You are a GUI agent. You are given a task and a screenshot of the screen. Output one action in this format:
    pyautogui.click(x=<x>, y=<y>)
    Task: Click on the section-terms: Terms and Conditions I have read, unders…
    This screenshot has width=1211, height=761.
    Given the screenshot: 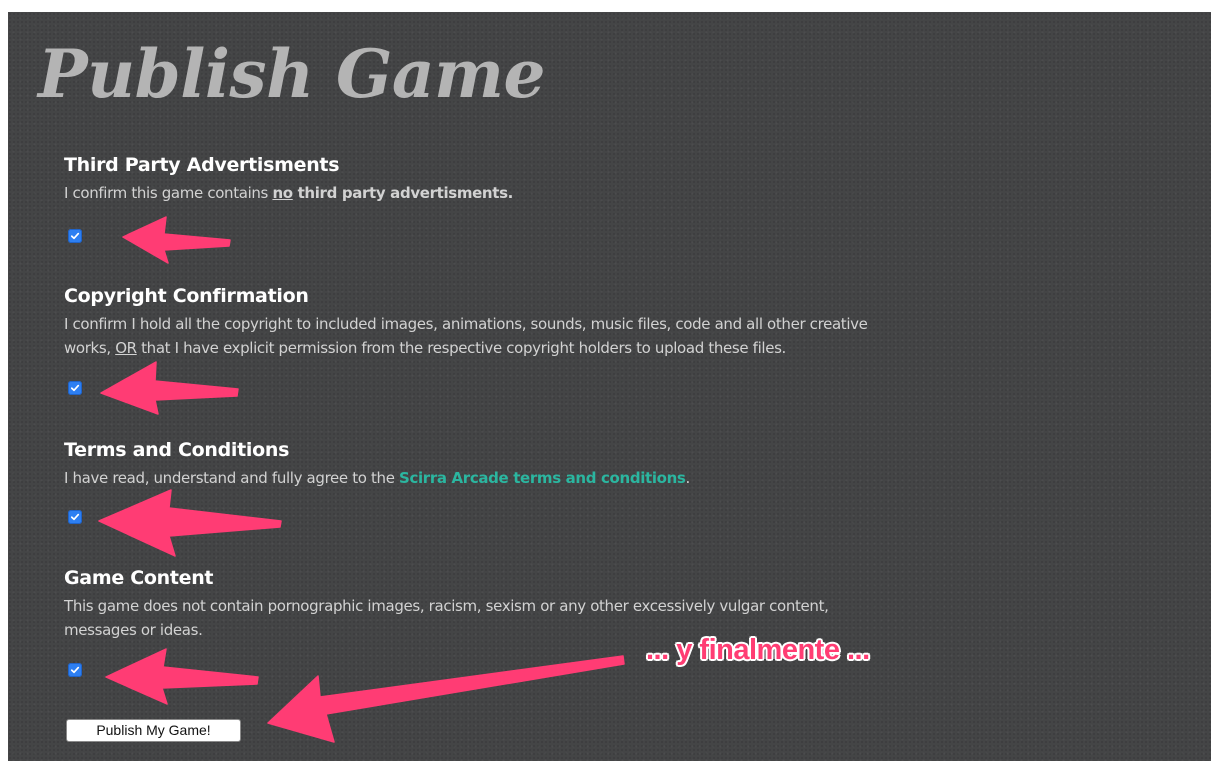 What is the action you would take?
    pyautogui.click(x=564, y=464)
    